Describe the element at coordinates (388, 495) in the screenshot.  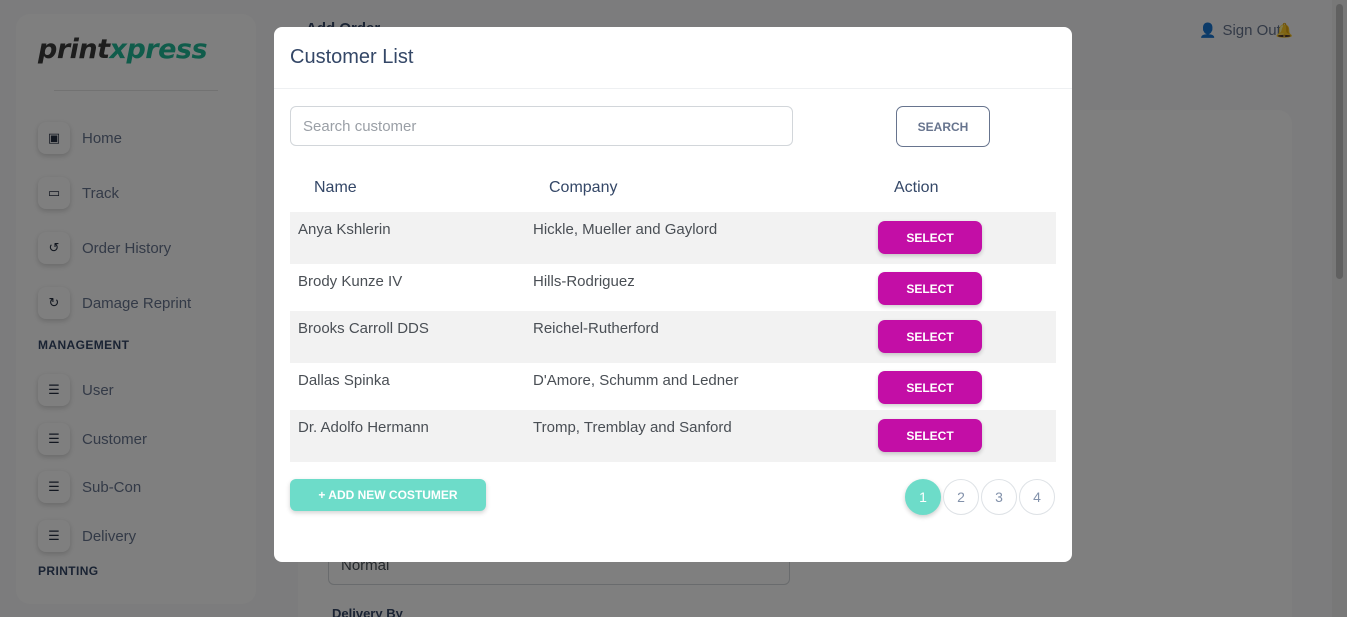
I see `add-new-customer-button: + ADD NEW COSTUMER` at that location.